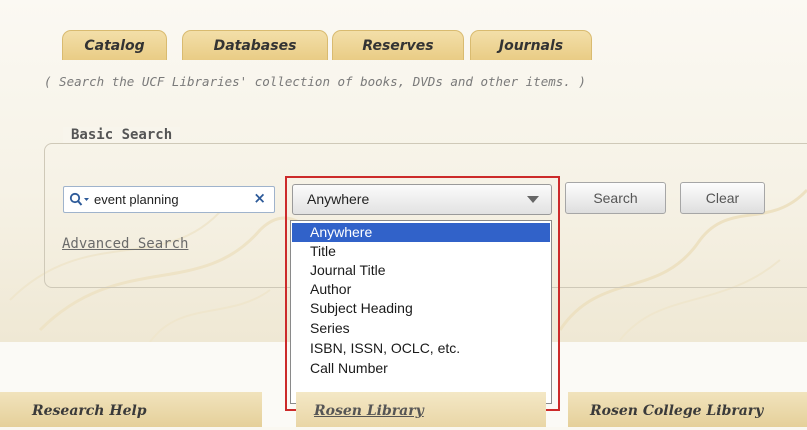  I want to click on tab-rosen-college-library: Rosen College Library, so click(687, 409).